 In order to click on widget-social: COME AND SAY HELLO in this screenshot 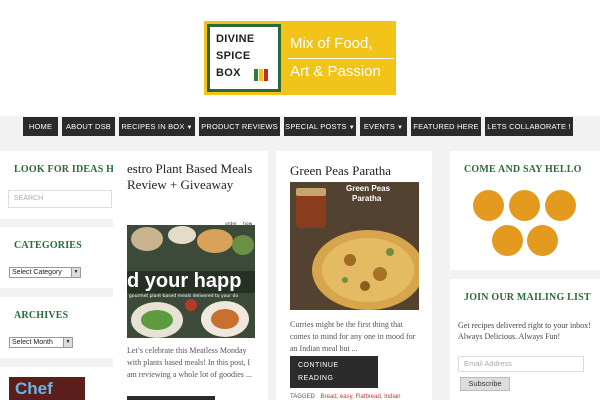, I will do `click(525, 210)`.